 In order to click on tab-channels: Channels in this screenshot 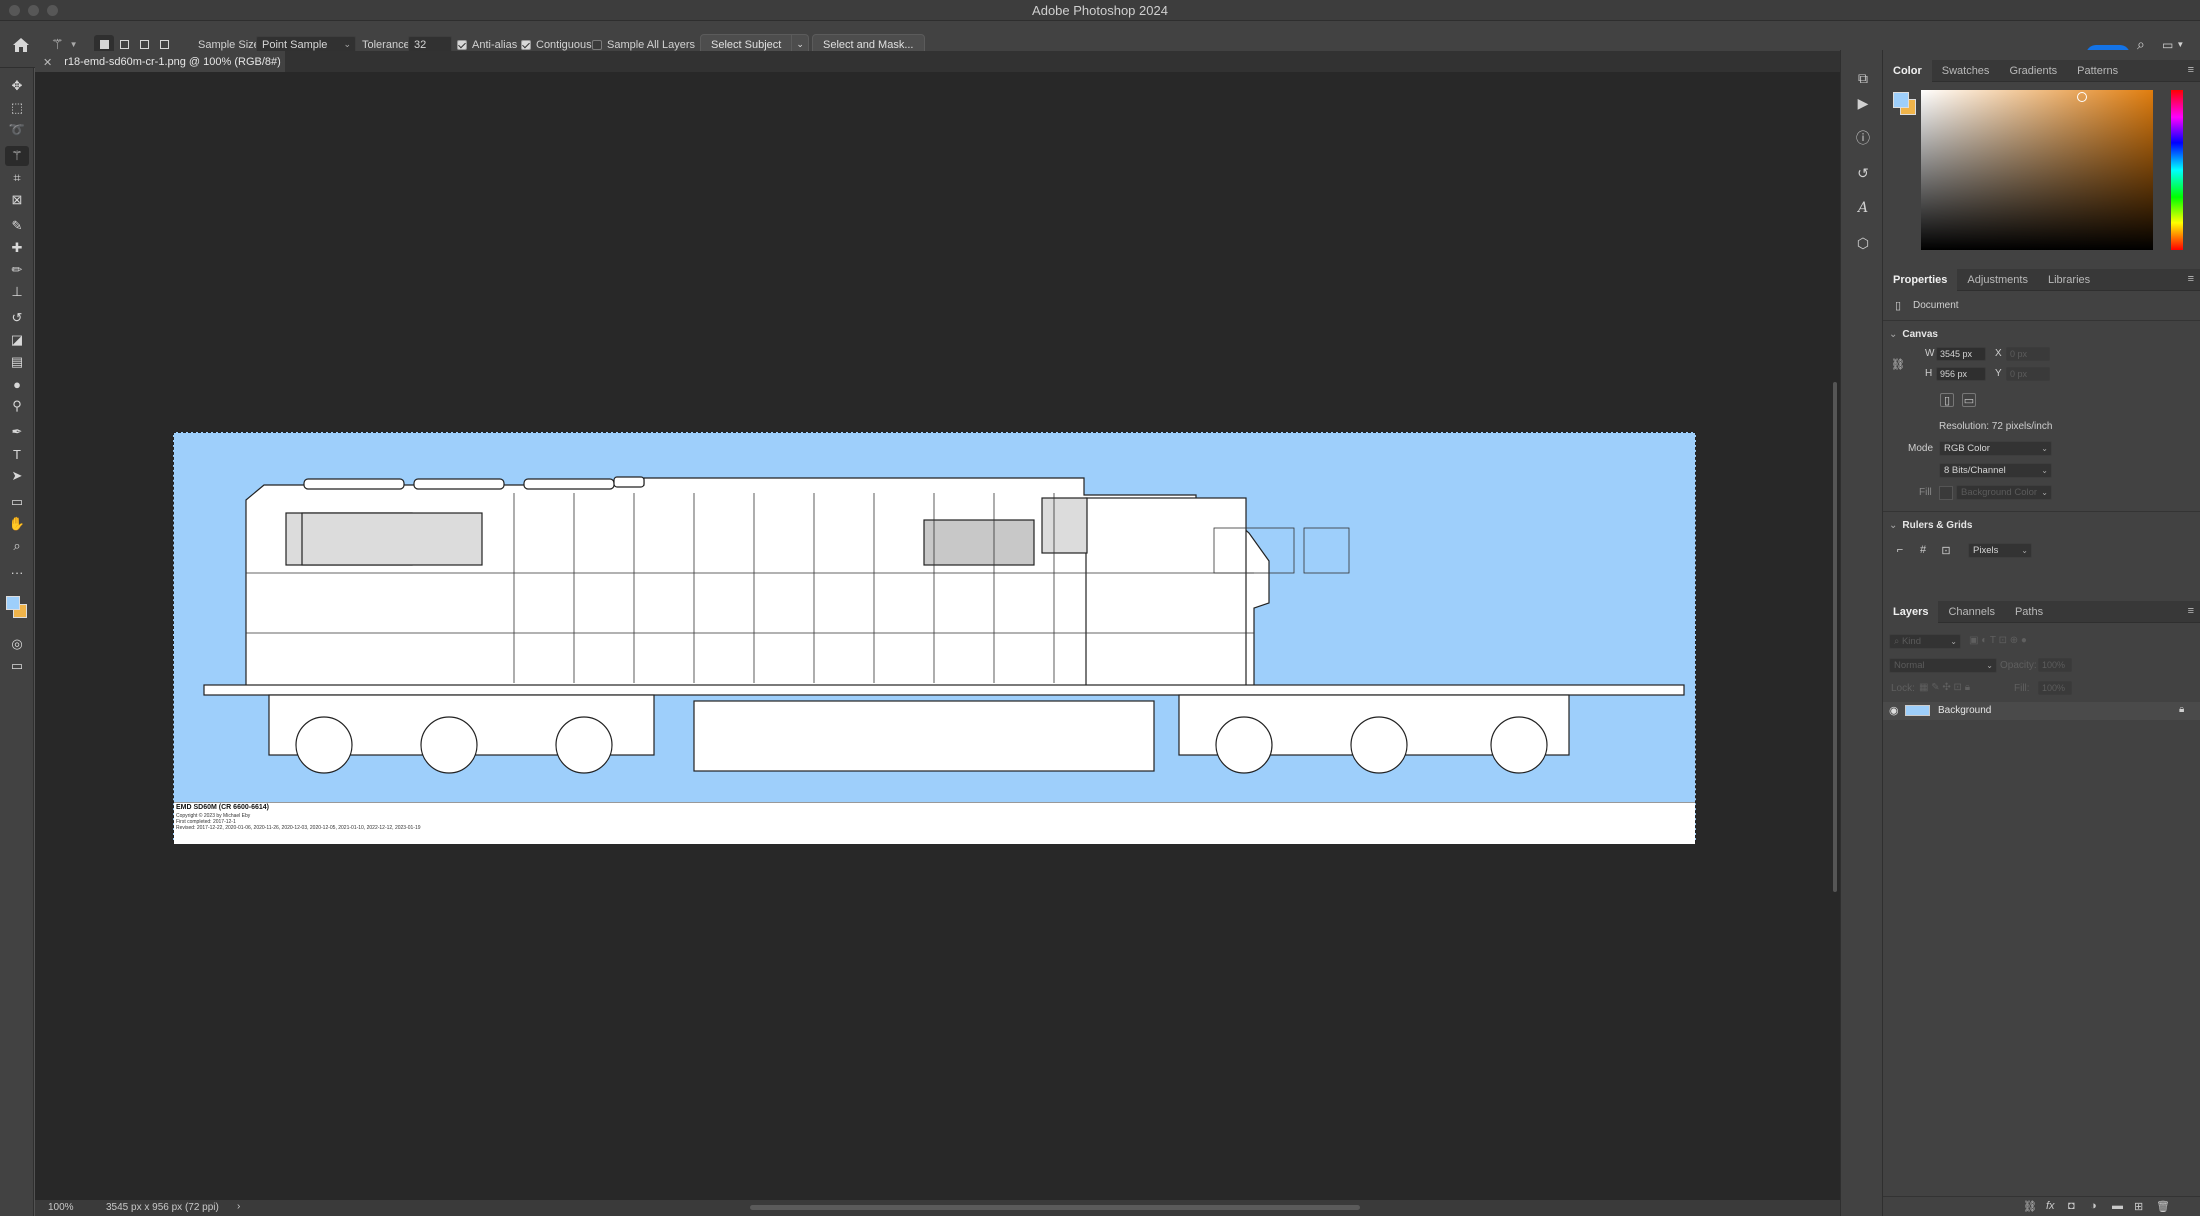, I will do `click(1971, 612)`.